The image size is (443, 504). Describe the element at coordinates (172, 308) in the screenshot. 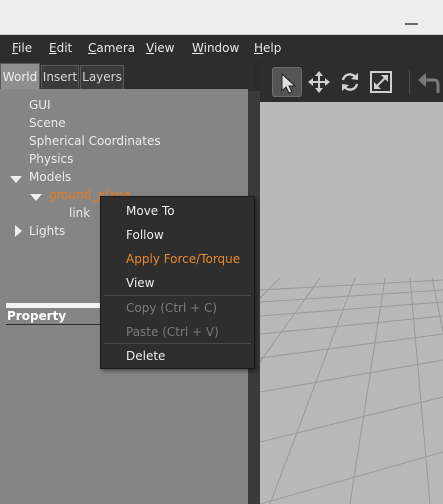

I see `menu-item-copy: Copy (Ctrl + C)` at that location.